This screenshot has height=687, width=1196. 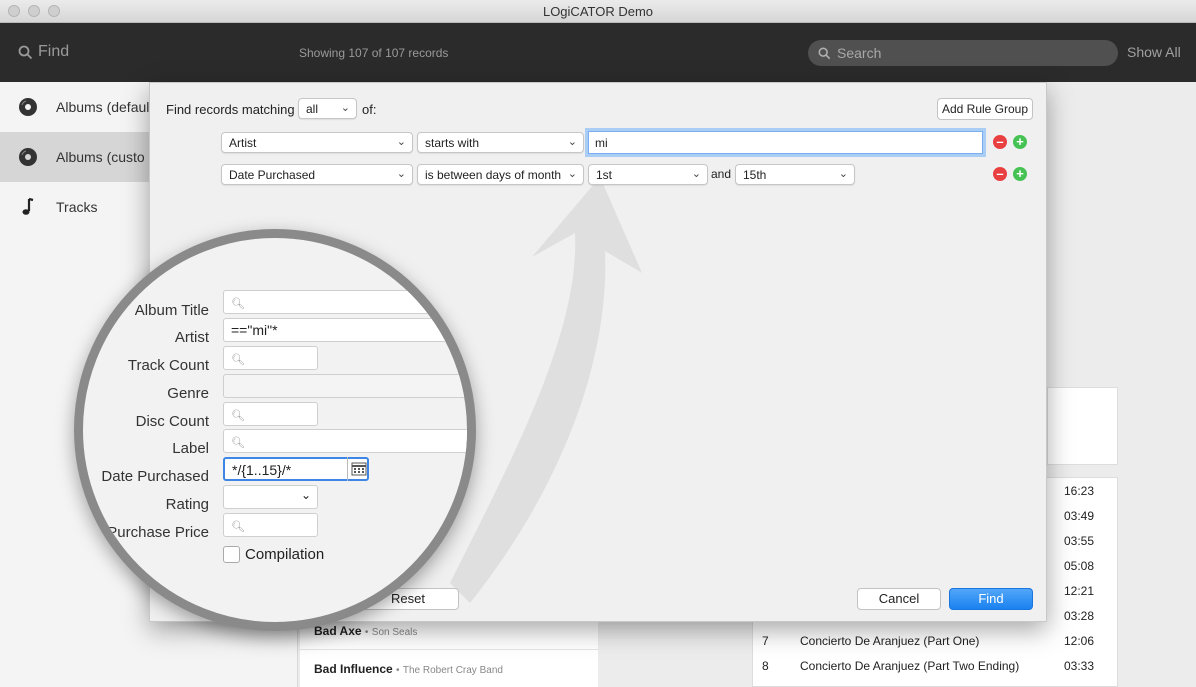 I want to click on album-title-field: 🔍︎, so click(x=345, y=302).